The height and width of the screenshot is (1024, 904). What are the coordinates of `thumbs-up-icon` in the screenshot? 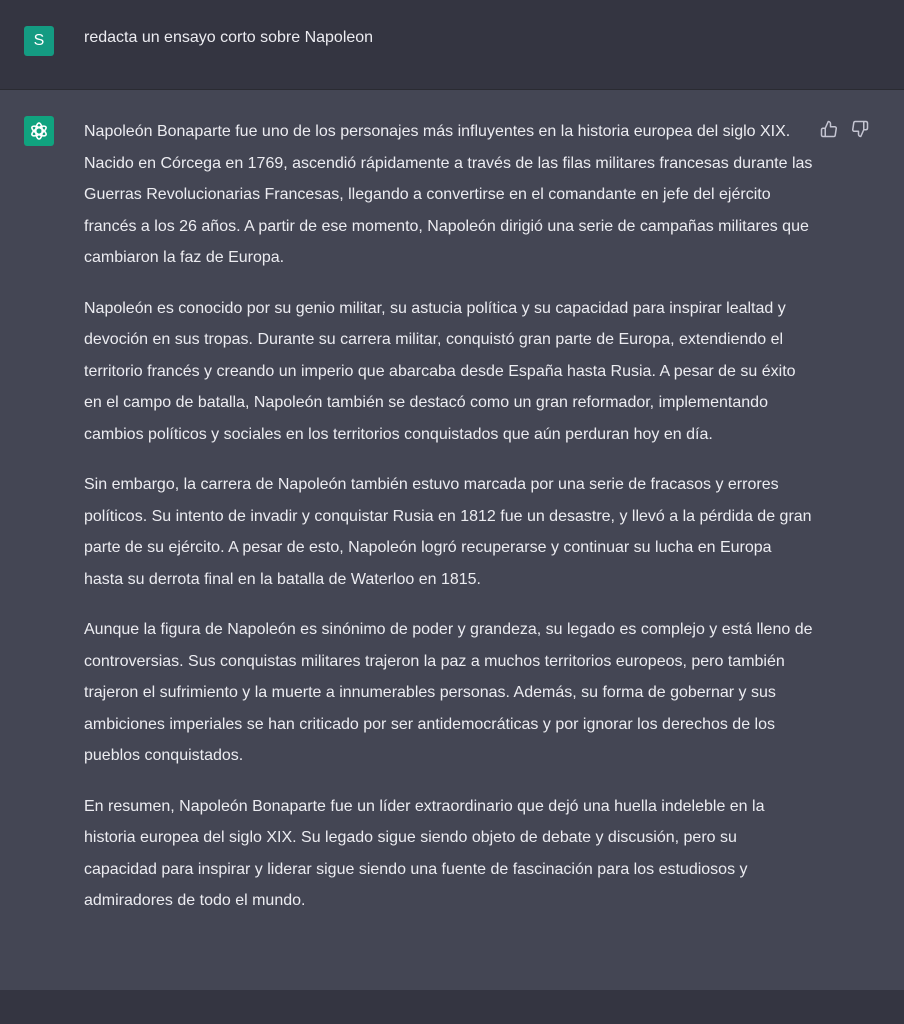 It's located at (828, 129).